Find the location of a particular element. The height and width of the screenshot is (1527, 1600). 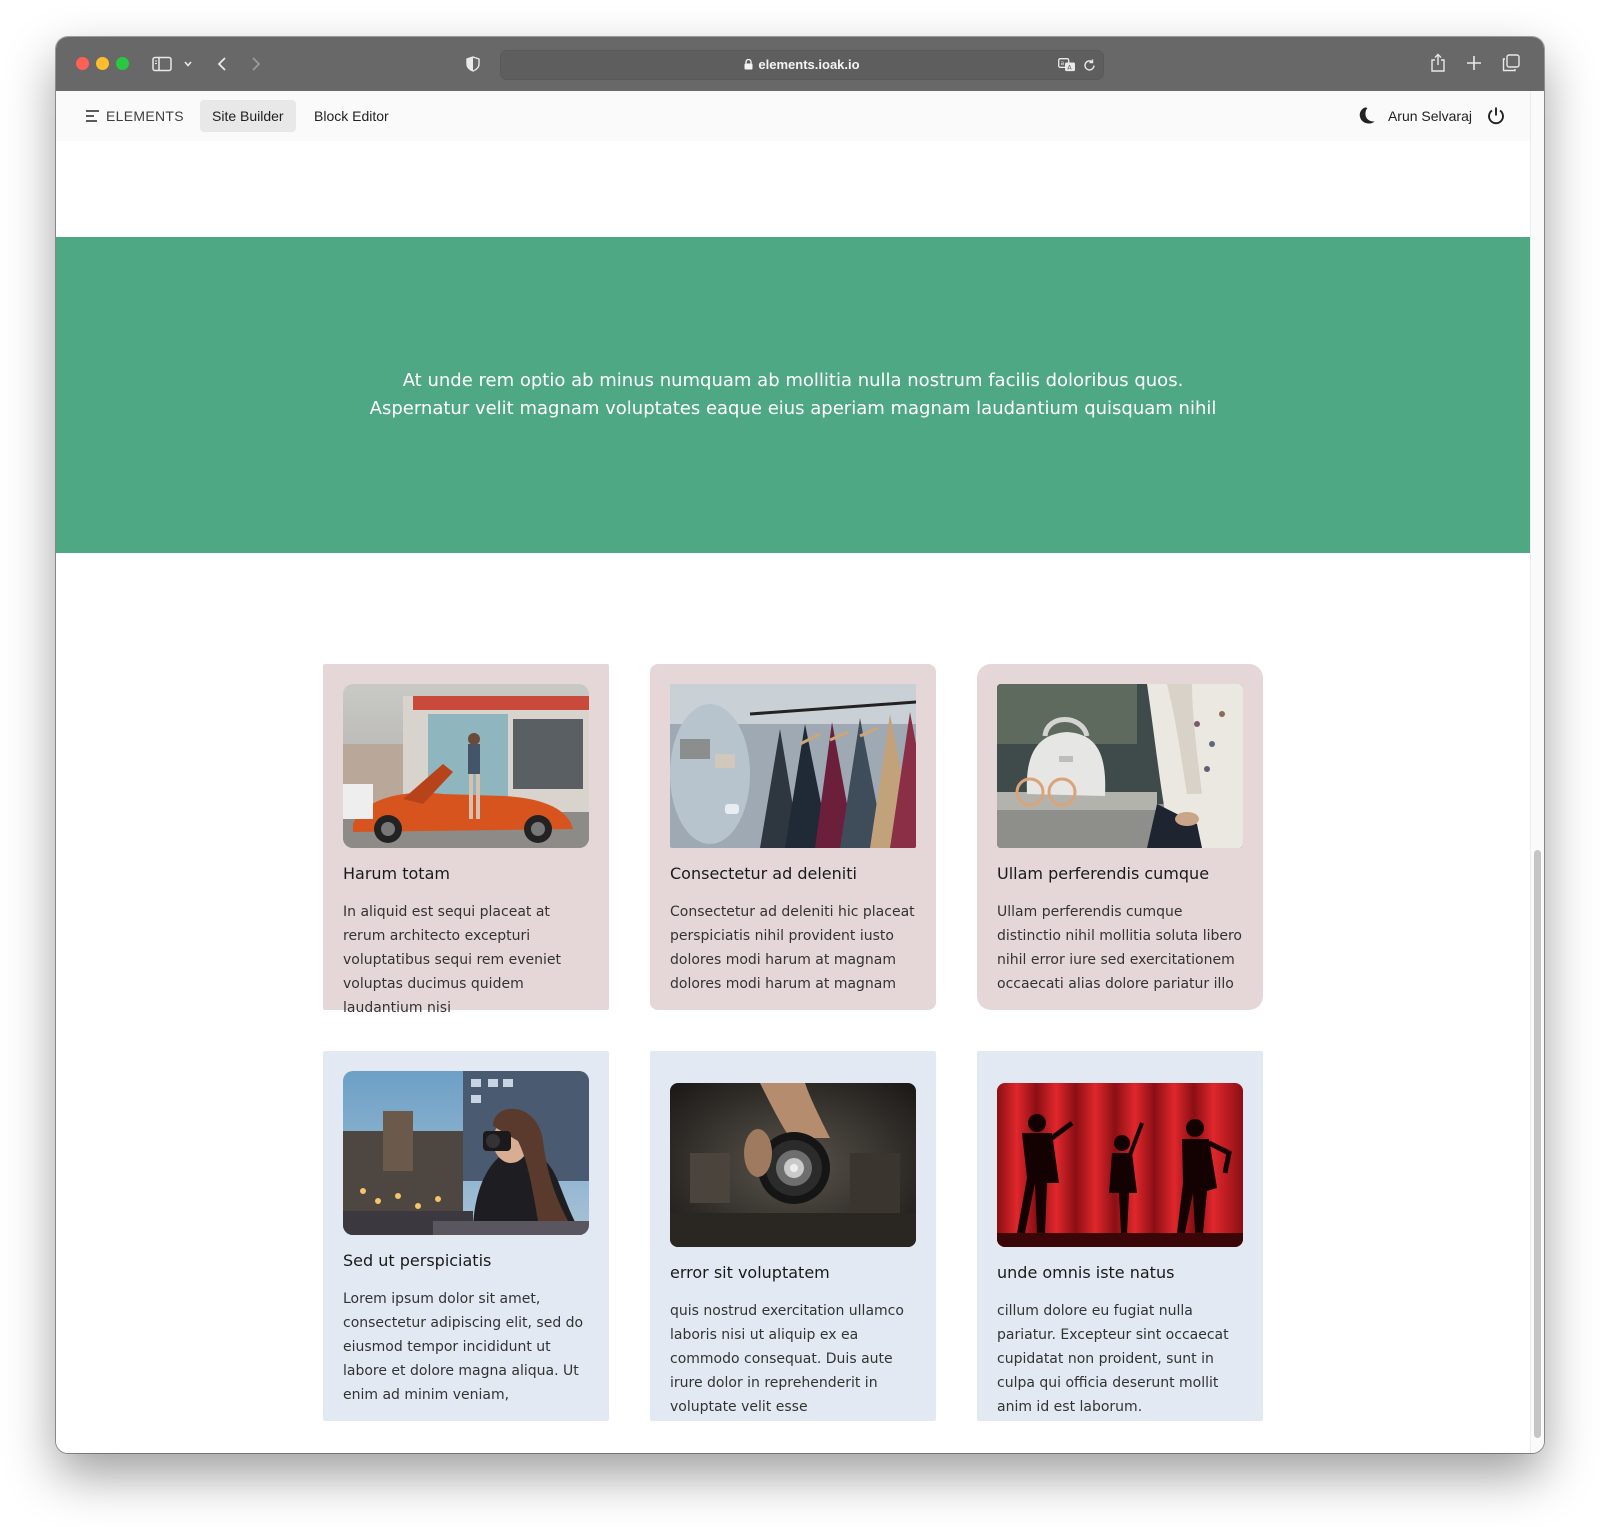

forward-icon is located at coordinates (256, 64).